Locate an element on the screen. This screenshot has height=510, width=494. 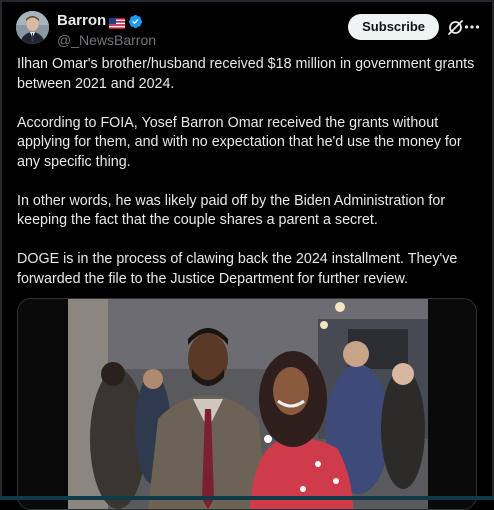
more-icon is located at coordinates (472, 27).